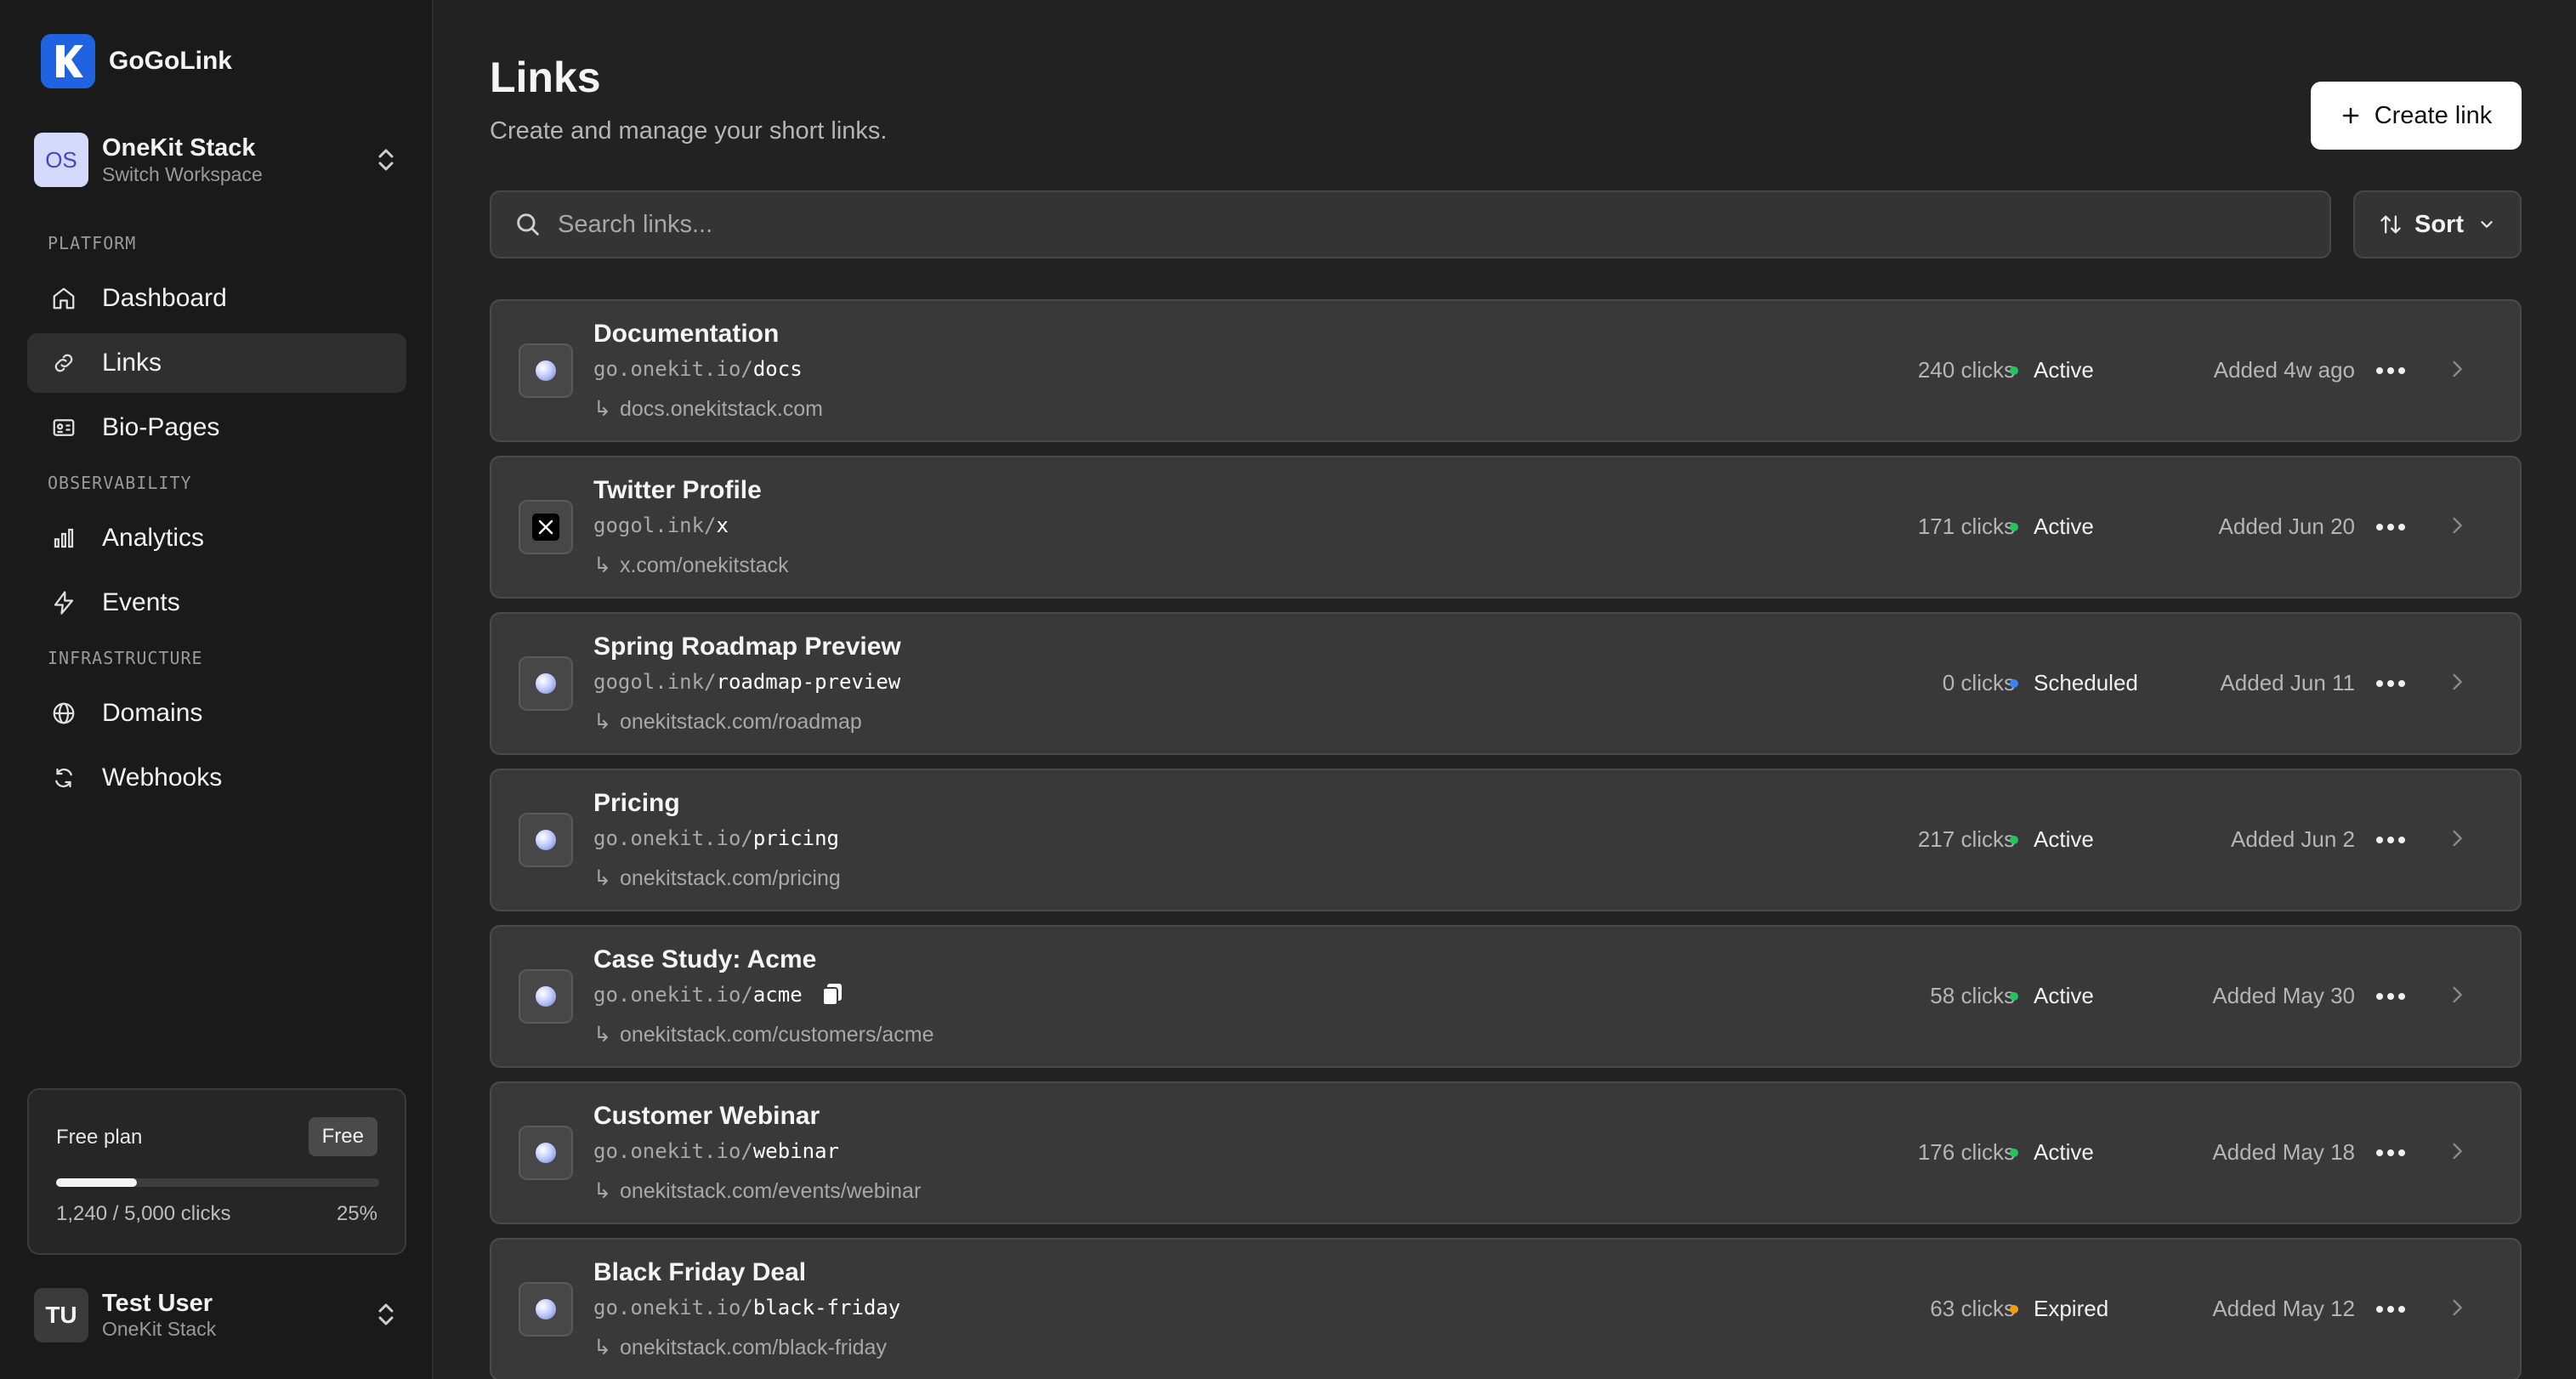 This screenshot has width=2576, height=1379. I want to click on sort-button: Sort, so click(2438, 224).